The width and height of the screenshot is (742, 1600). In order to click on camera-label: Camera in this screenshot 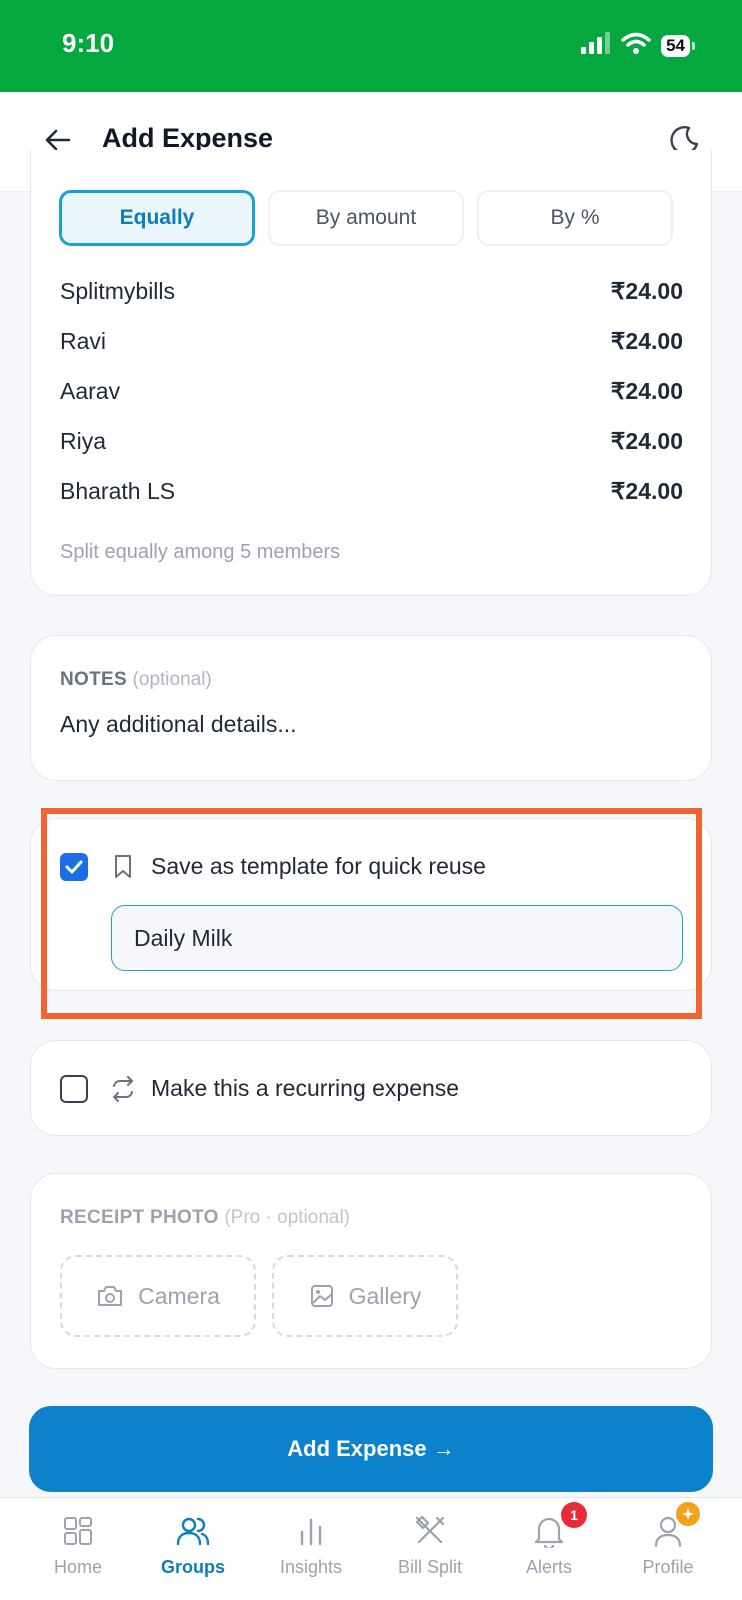, I will do `click(179, 1295)`.